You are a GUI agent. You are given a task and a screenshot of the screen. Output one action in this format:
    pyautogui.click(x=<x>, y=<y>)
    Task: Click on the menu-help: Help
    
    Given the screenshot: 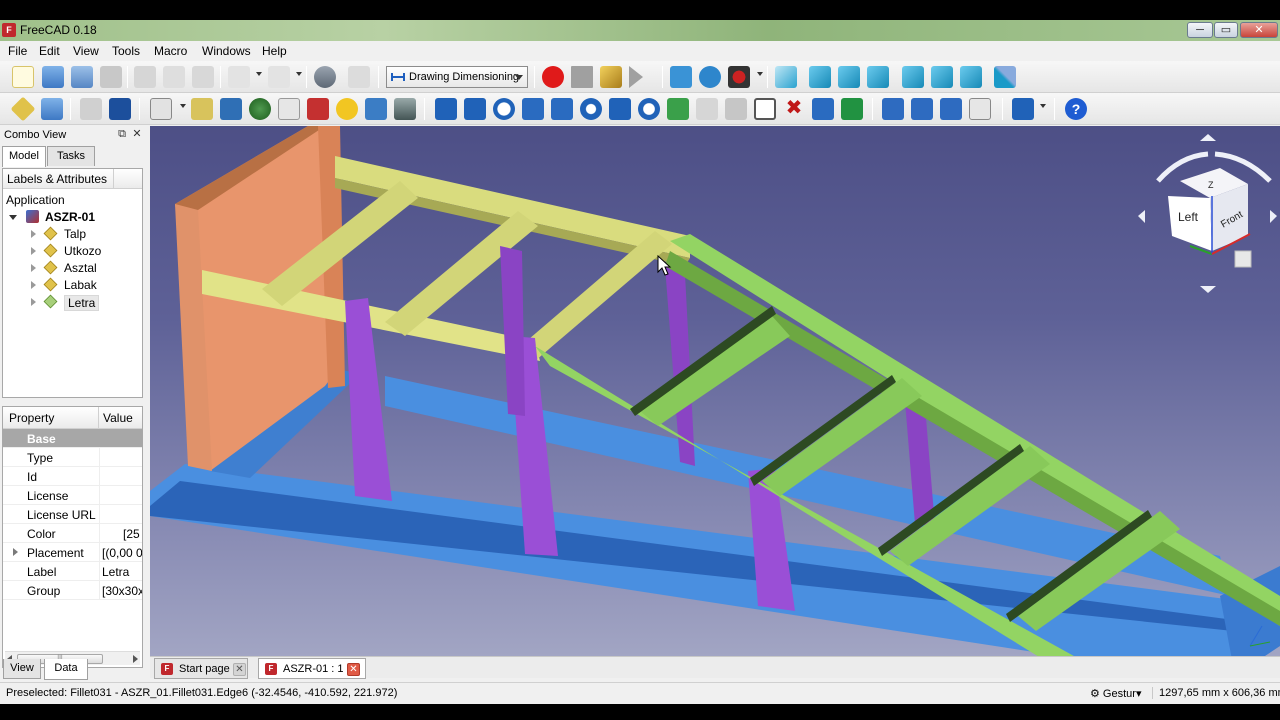 What is the action you would take?
    pyautogui.click(x=274, y=51)
    